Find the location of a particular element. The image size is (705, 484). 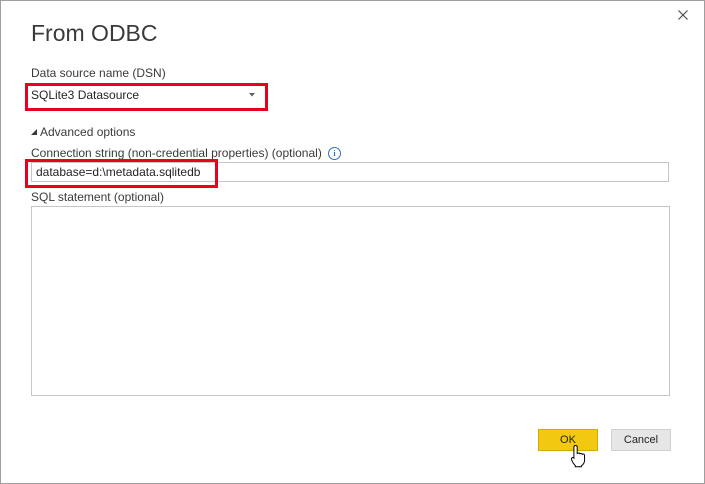

dsn-selected-value: SQLite3 Datasource is located at coordinates (85, 95).